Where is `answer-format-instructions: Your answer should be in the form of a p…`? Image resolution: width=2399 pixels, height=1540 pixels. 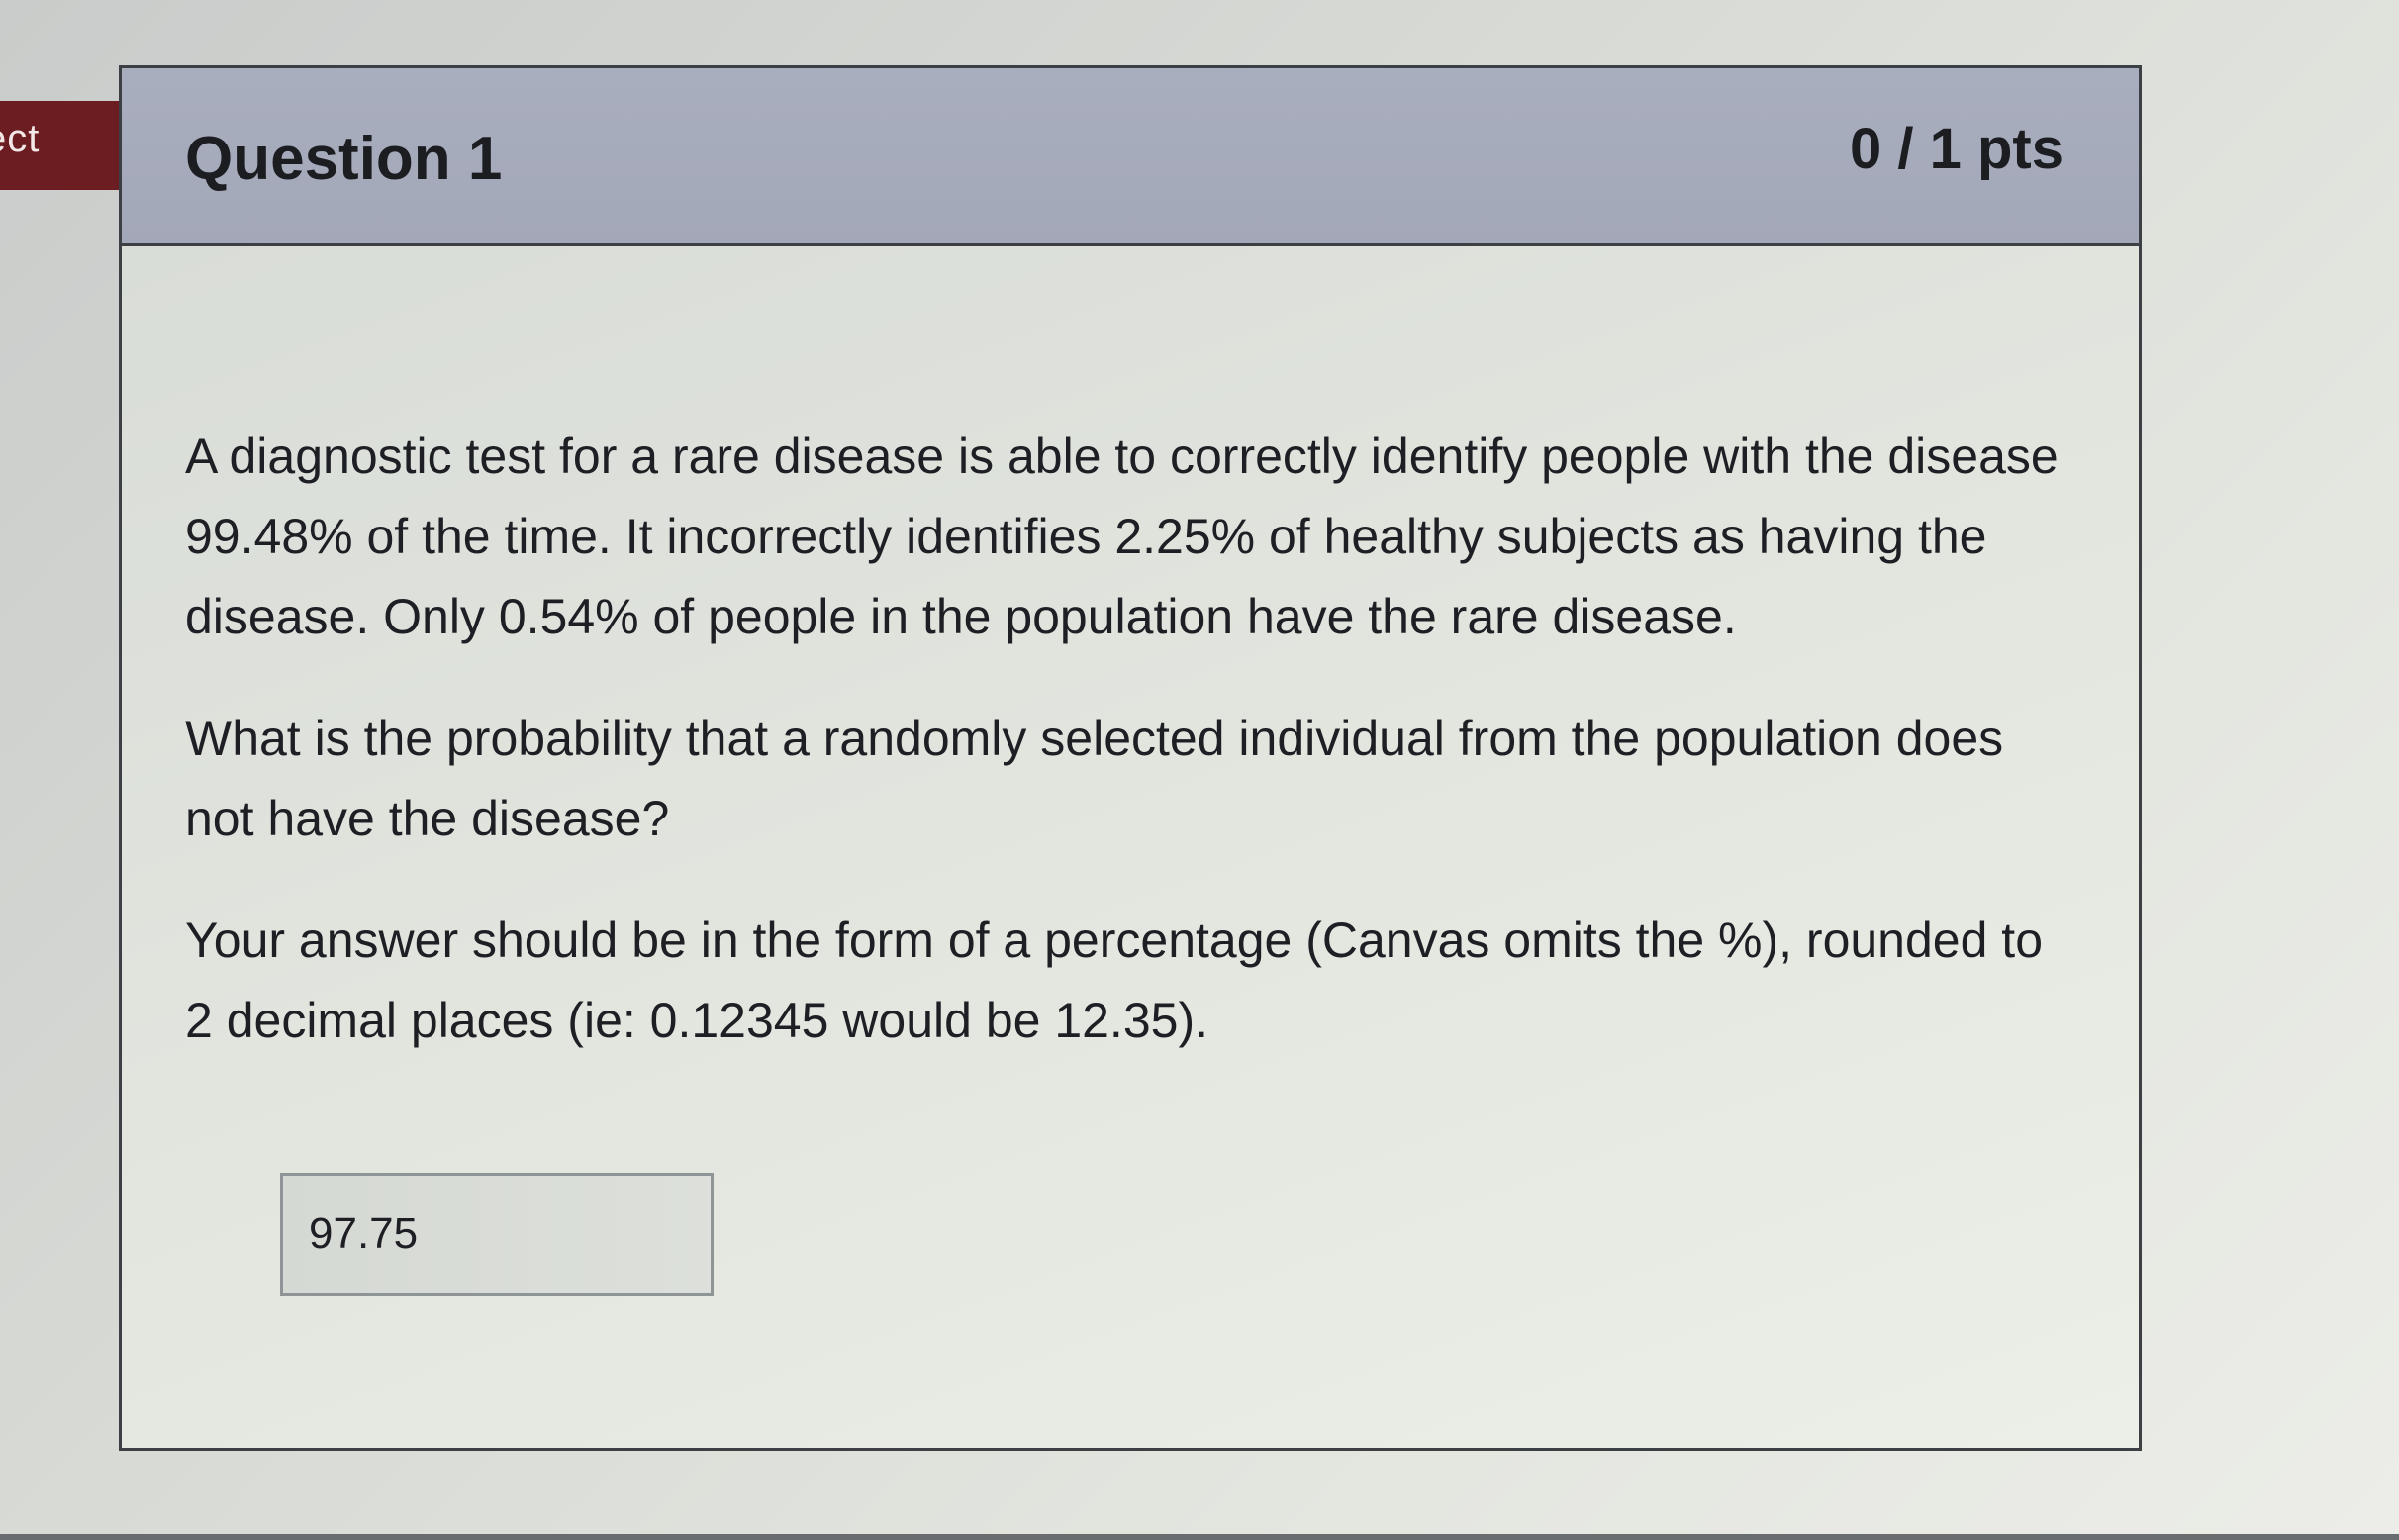 answer-format-instructions: Your answer should be in the form of a p… is located at coordinates (1114, 980).